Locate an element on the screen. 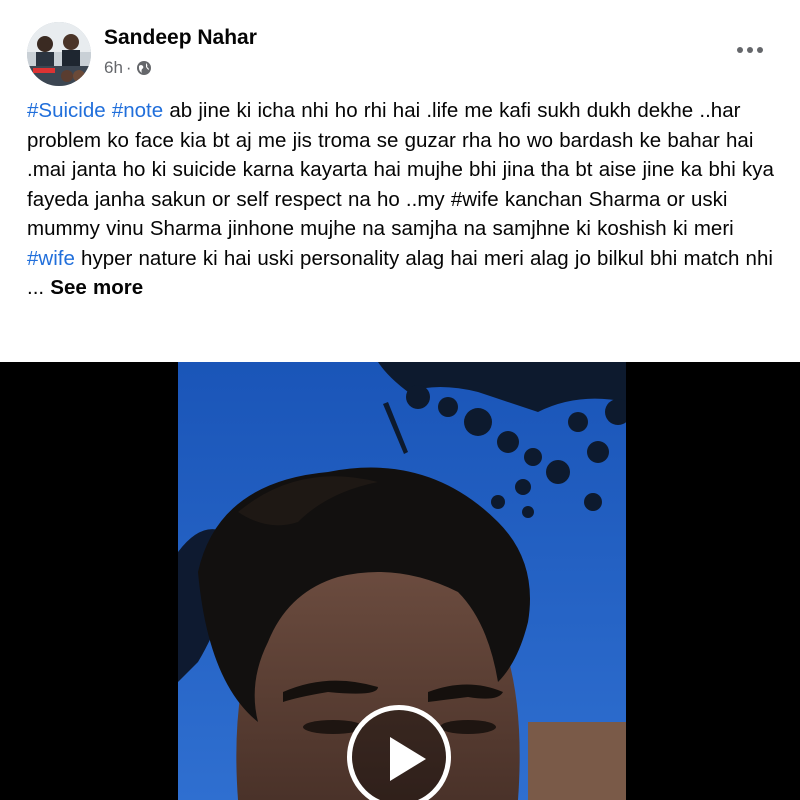  more-horizontal-icon is located at coordinates (750, 50).